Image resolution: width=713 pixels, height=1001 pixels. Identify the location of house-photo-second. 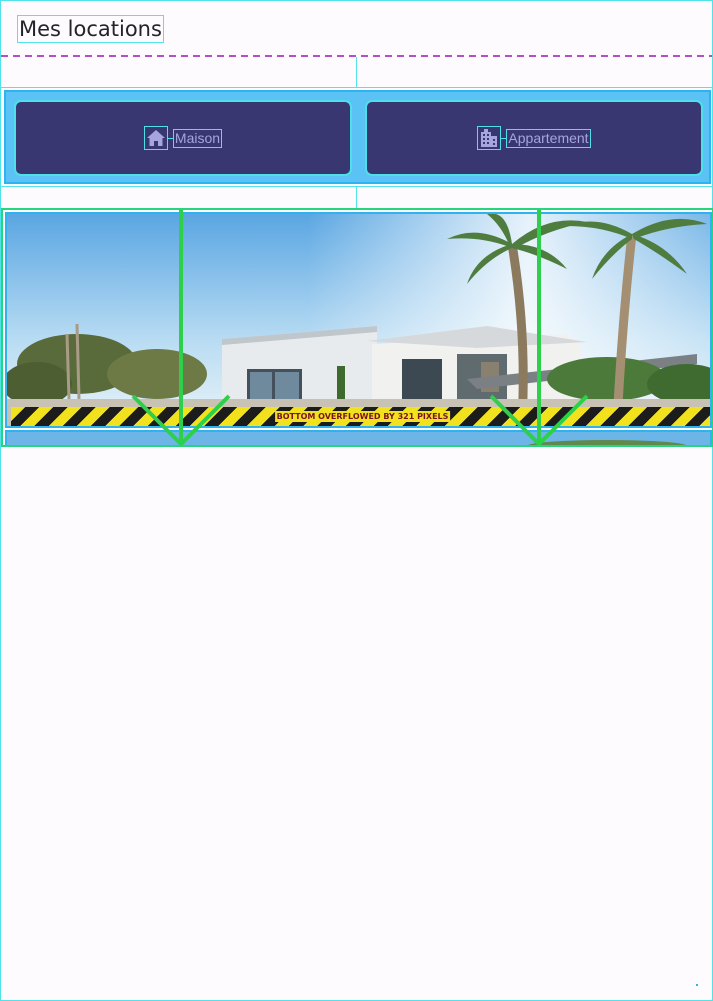
(358, 438).